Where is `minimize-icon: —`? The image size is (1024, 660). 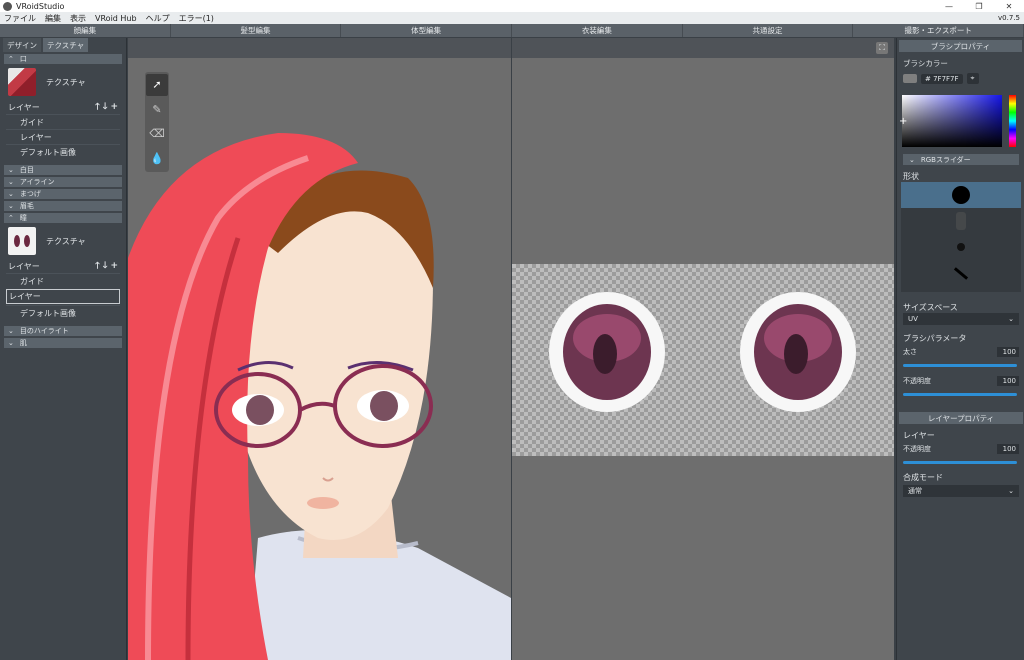
minimize-icon: — is located at coordinates (949, 6).